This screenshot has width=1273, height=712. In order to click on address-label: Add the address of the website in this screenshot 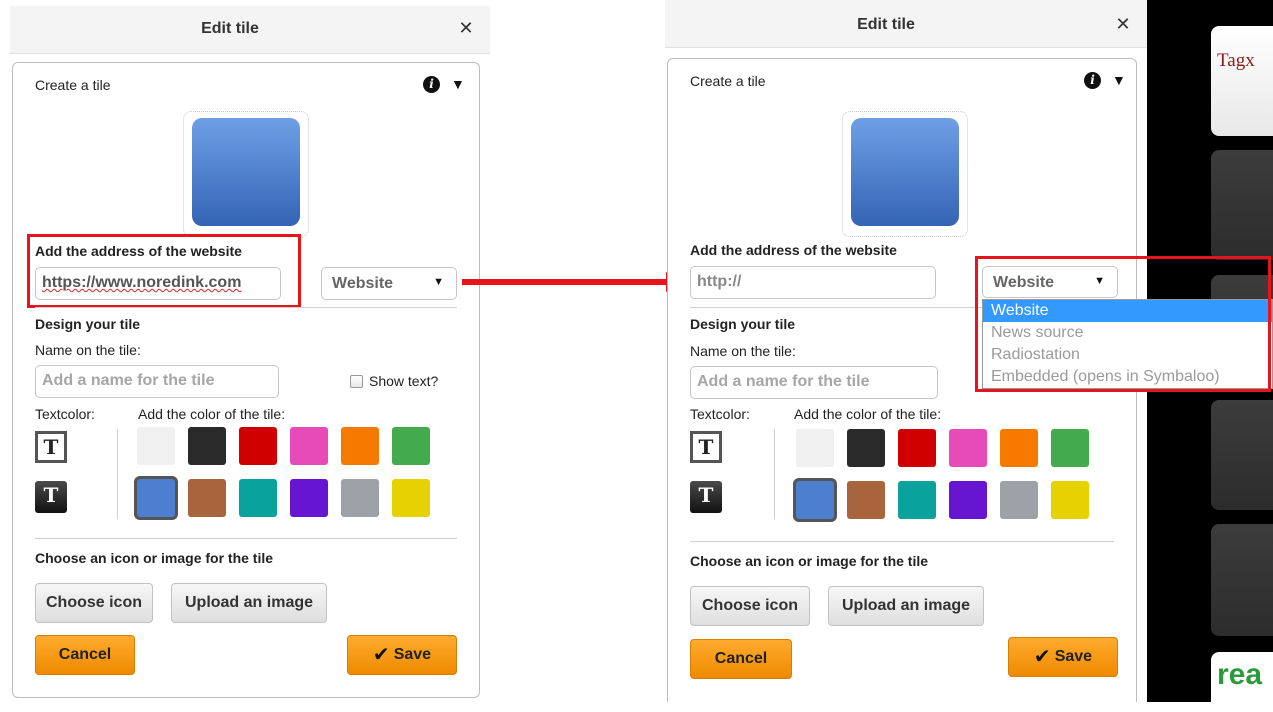, I will do `click(793, 250)`.